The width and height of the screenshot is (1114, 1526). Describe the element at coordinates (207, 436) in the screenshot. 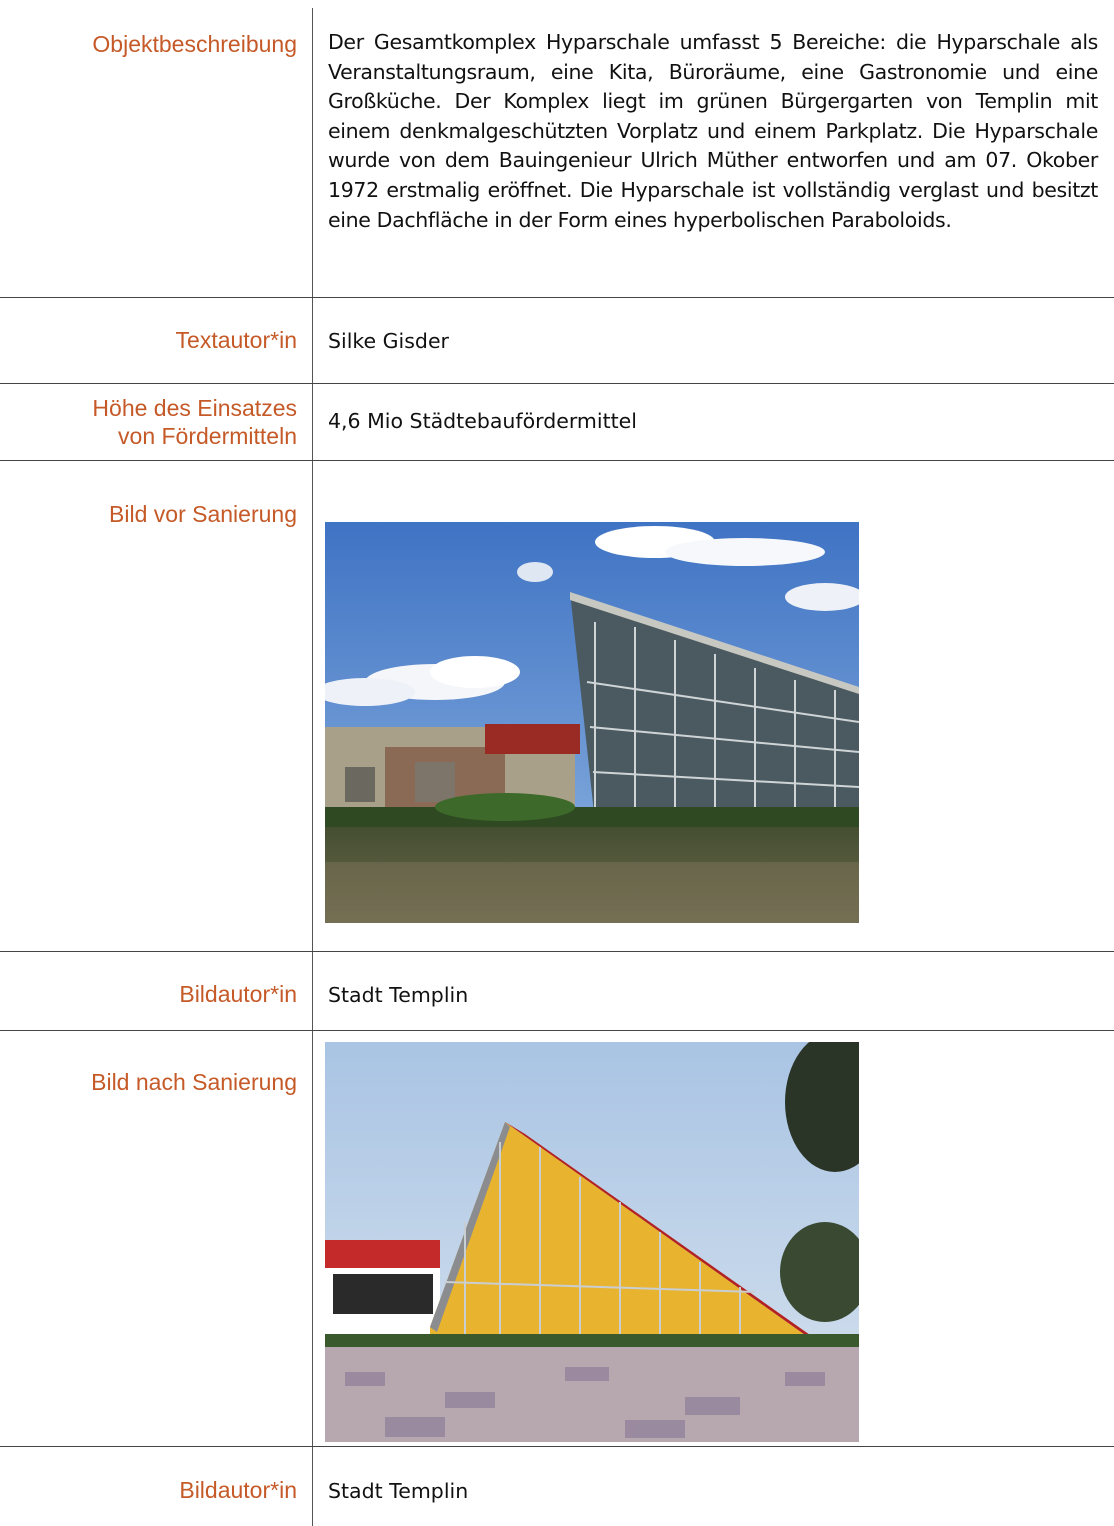

I see `funding-label-line2: von Fördermitteln` at that location.